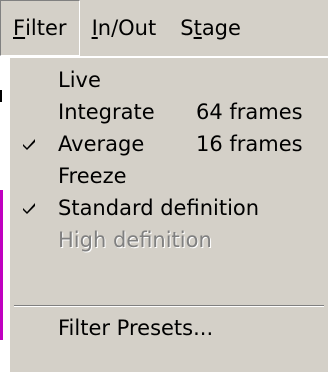  I want to click on menu-in-out: In/Out, so click(124, 28).